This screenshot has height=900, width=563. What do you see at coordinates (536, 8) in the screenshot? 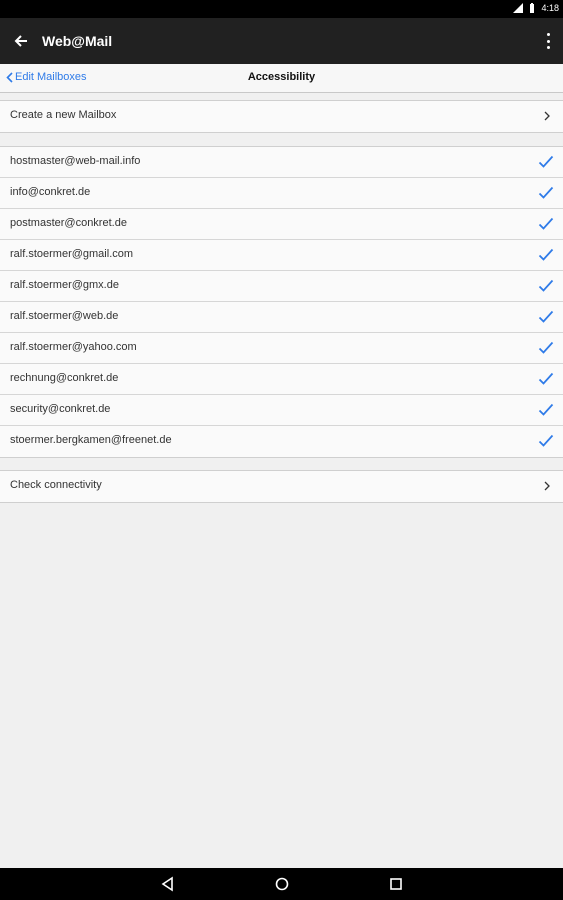
I see `status-icons: 4:18` at bounding box center [536, 8].